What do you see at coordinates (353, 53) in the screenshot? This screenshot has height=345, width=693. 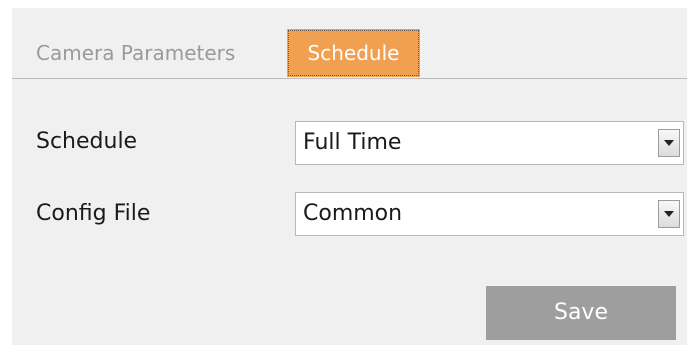 I see `tab-schedule: Schedule` at bounding box center [353, 53].